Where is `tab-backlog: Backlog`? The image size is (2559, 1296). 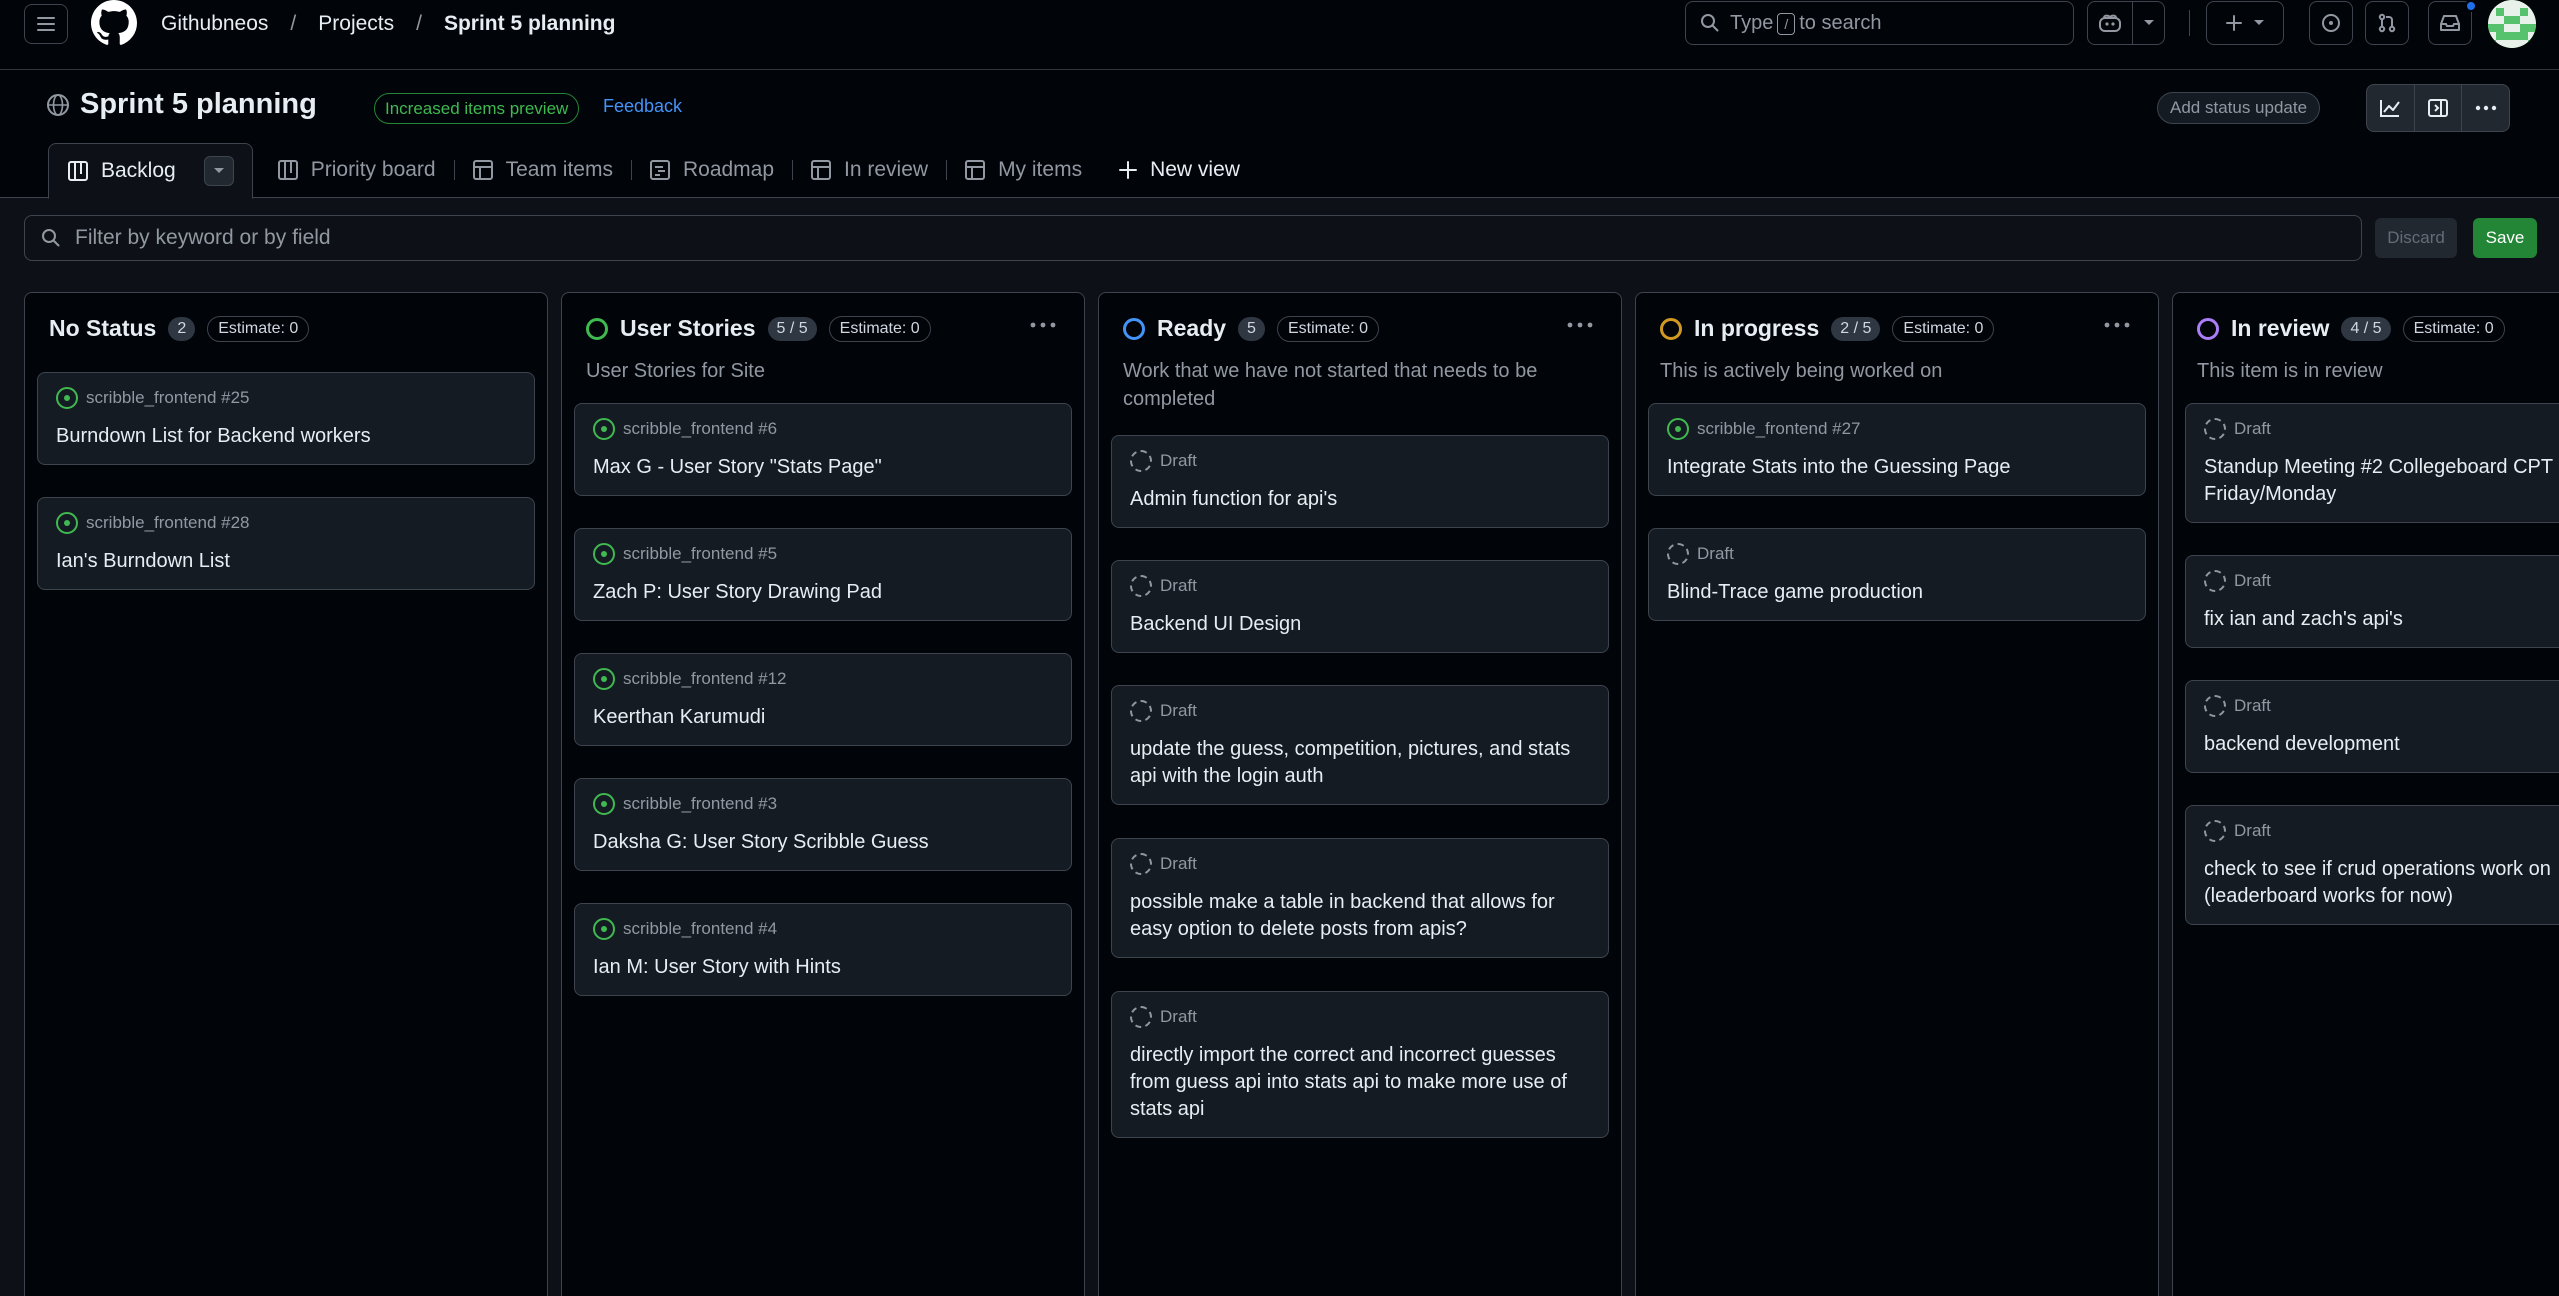
tab-backlog: Backlog is located at coordinates (150, 171).